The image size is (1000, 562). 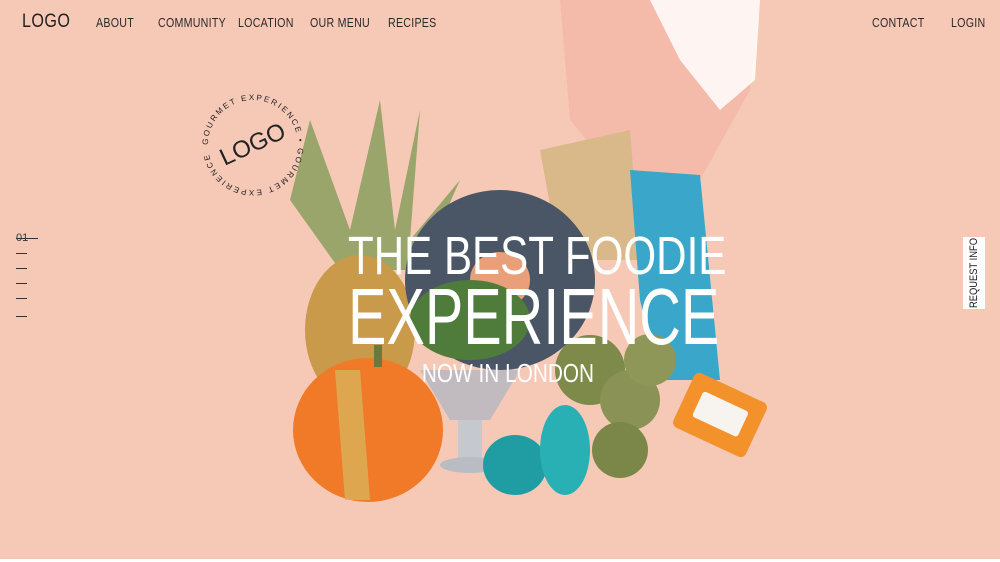 What do you see at coordinates (340, 22) in the screenshot?
I see `nav-our-menu: OUR MENU` at bounding box center [340, 22].